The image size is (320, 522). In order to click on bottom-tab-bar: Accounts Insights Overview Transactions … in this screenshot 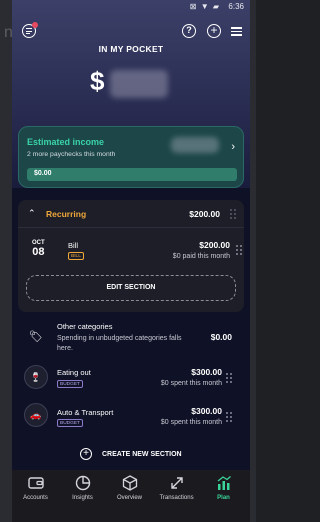, I will do `click(131, 496)`.